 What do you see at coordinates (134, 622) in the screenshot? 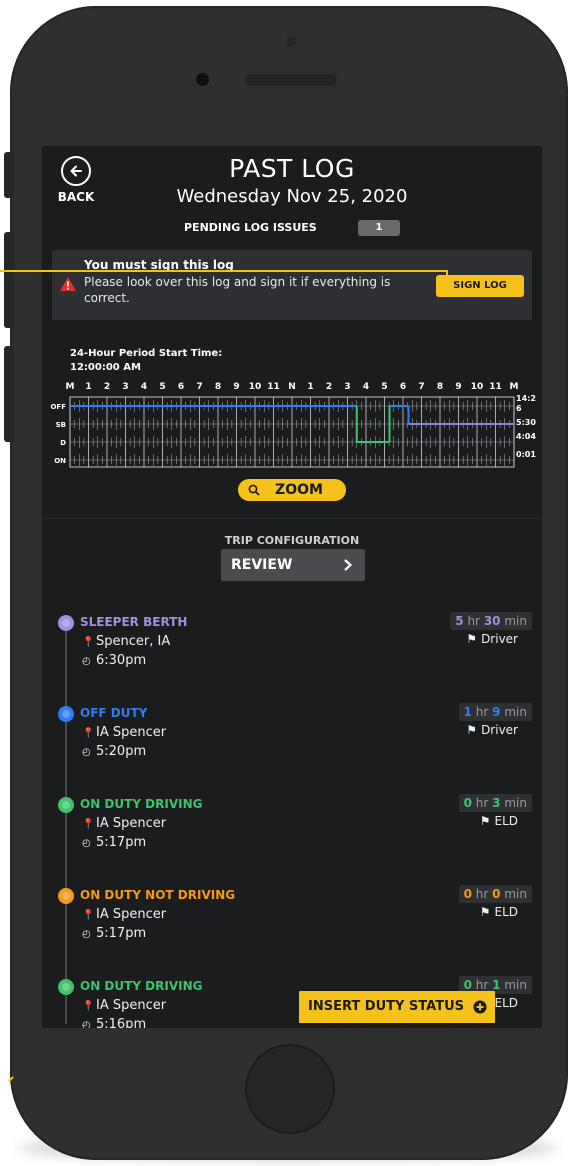
I see `status-name: SLEEPER BERTH` at bounding box center [134, 622].